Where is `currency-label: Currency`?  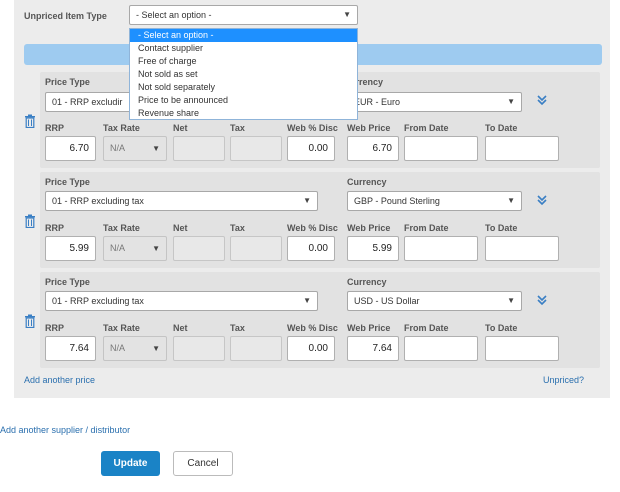
currency-label: Currency is located at coordinates (367, 182).